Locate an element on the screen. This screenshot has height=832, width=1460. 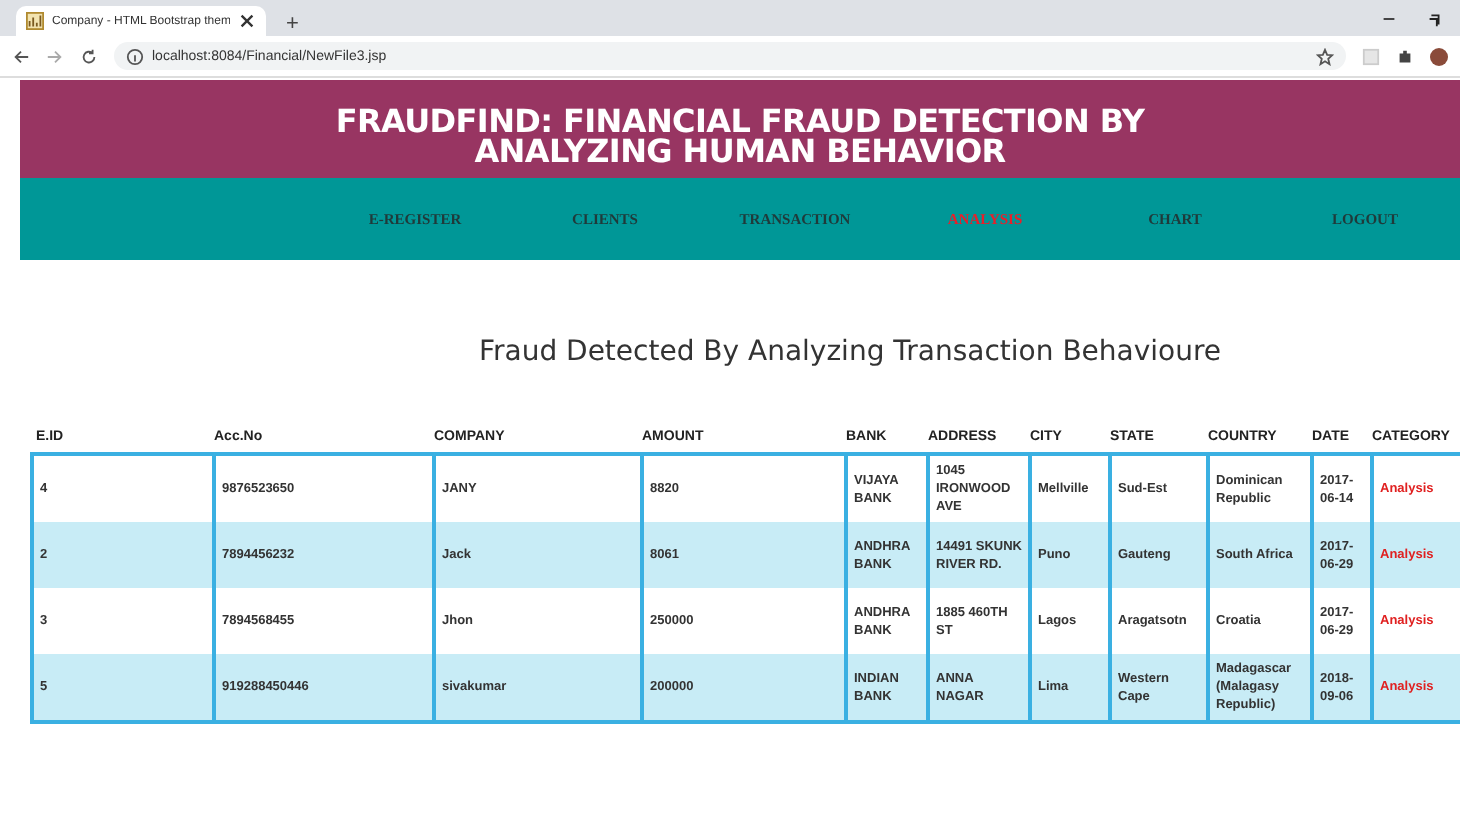
restore-icon is located at coordinates (1435, 19).